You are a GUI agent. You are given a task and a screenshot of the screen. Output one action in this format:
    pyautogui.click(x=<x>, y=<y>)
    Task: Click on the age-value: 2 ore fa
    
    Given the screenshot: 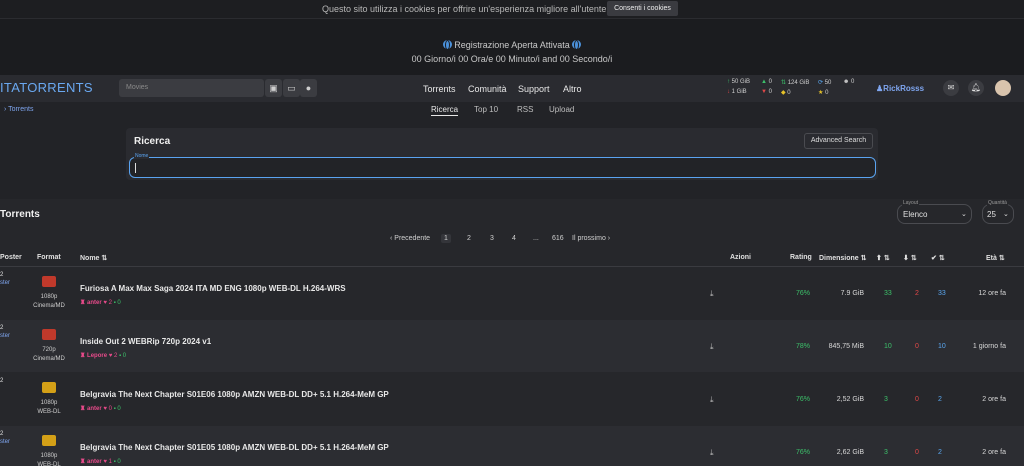 What is the action you would take?
    pyautogui.click(x=994, y=399)
    